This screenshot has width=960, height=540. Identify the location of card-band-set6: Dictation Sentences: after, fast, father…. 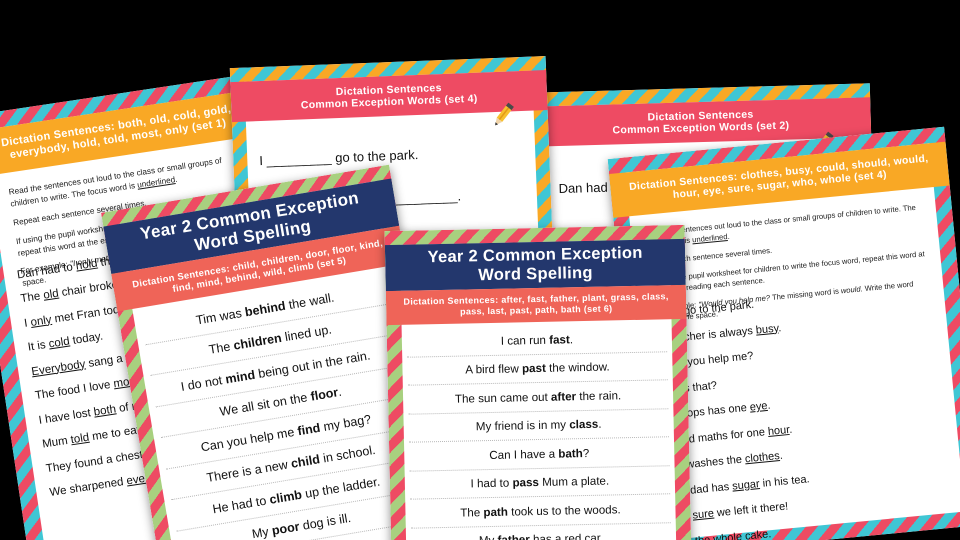
(536, 305).